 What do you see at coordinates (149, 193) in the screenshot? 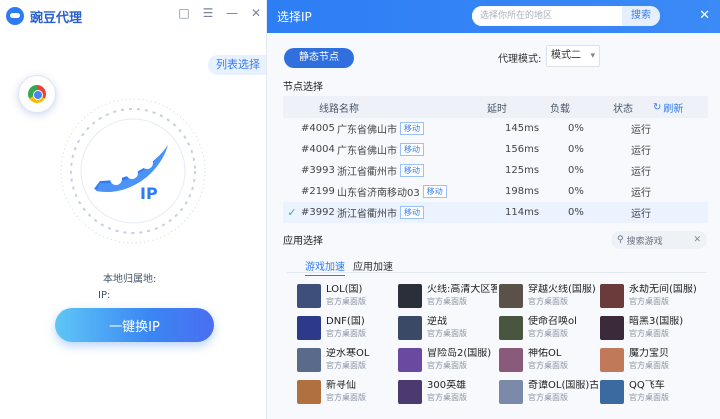
I see `svg-text: IP` at bounding box center [149, 193].